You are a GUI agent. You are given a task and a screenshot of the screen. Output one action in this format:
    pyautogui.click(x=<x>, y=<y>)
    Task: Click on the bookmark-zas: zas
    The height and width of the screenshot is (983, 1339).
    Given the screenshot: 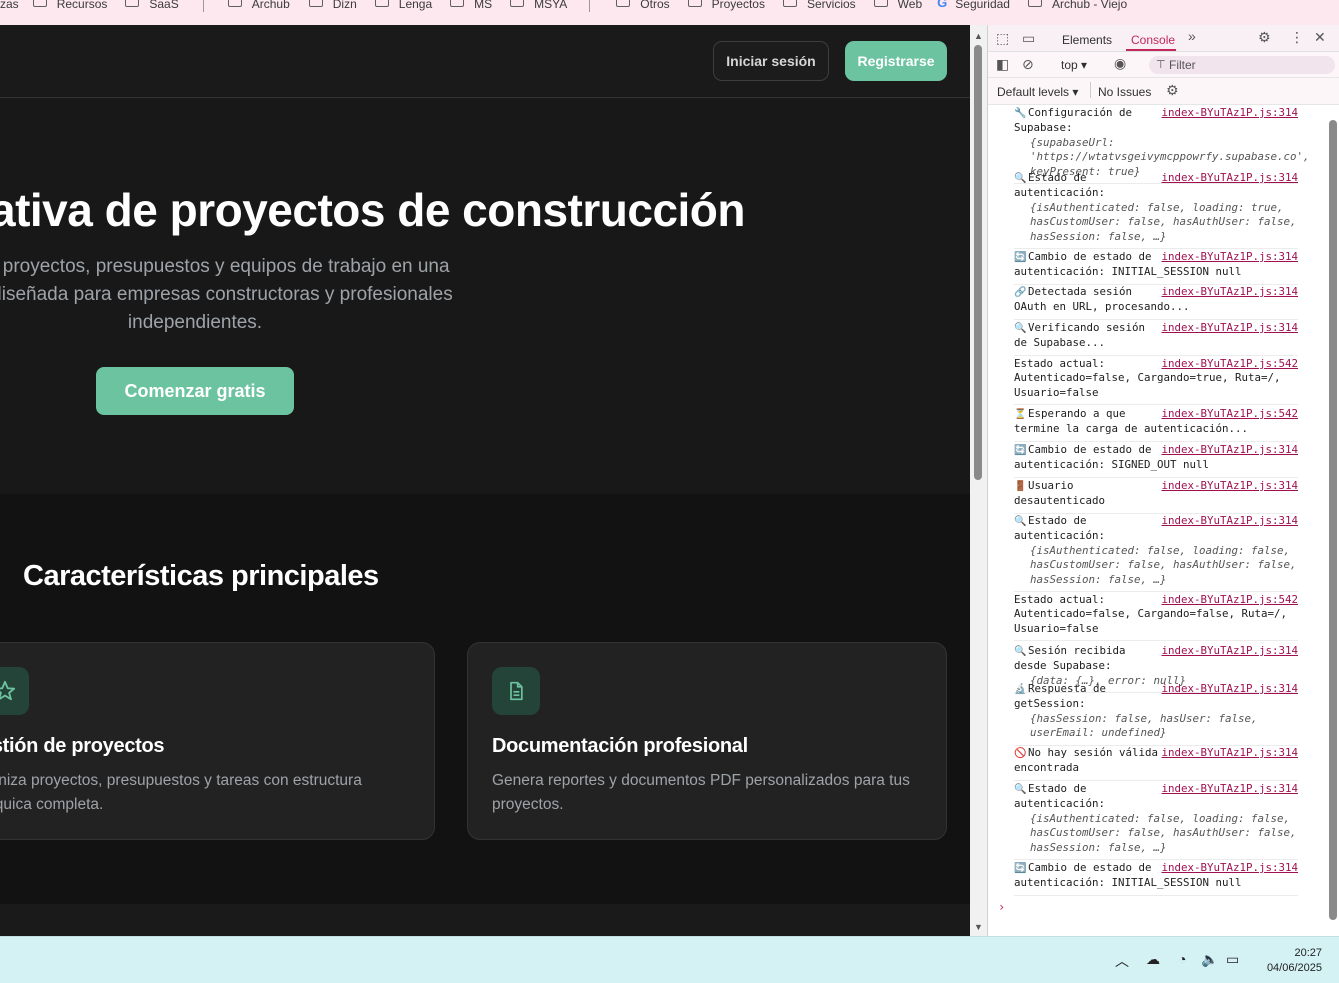 What is the action you would take?
    pyautogui.click(x=9, y=5)
    